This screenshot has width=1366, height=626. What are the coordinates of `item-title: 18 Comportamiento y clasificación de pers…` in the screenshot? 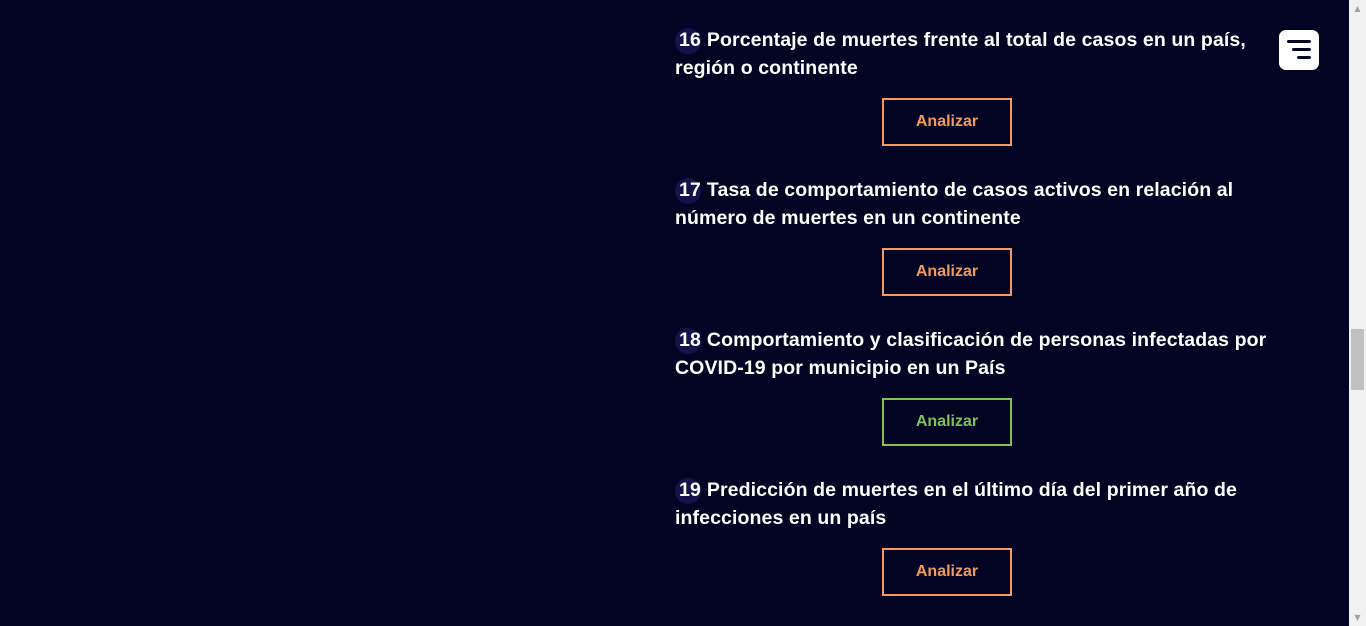 It's located at (975, 354).